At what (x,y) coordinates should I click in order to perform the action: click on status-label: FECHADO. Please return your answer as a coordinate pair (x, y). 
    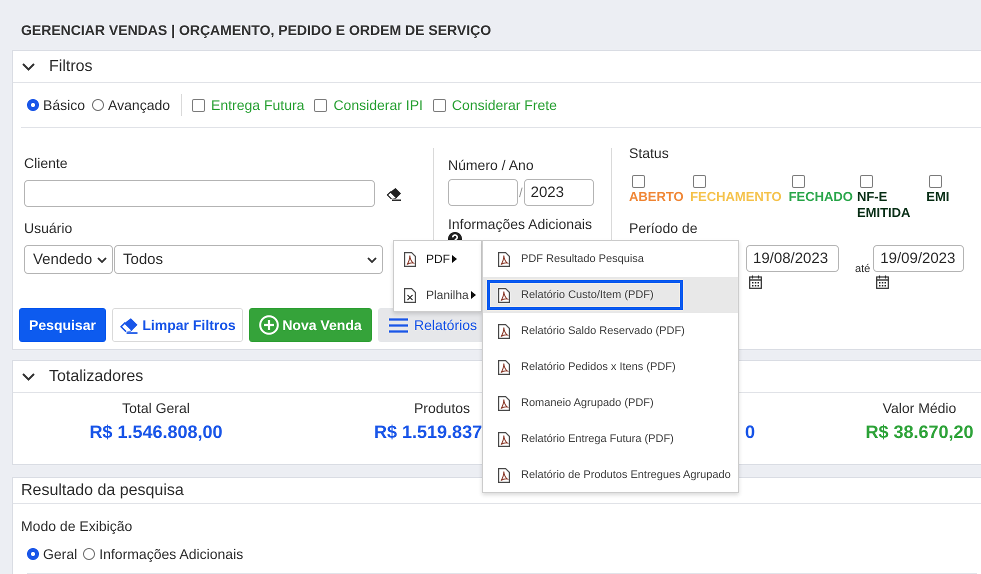
    Looking at the image, I should click on (820, 197).